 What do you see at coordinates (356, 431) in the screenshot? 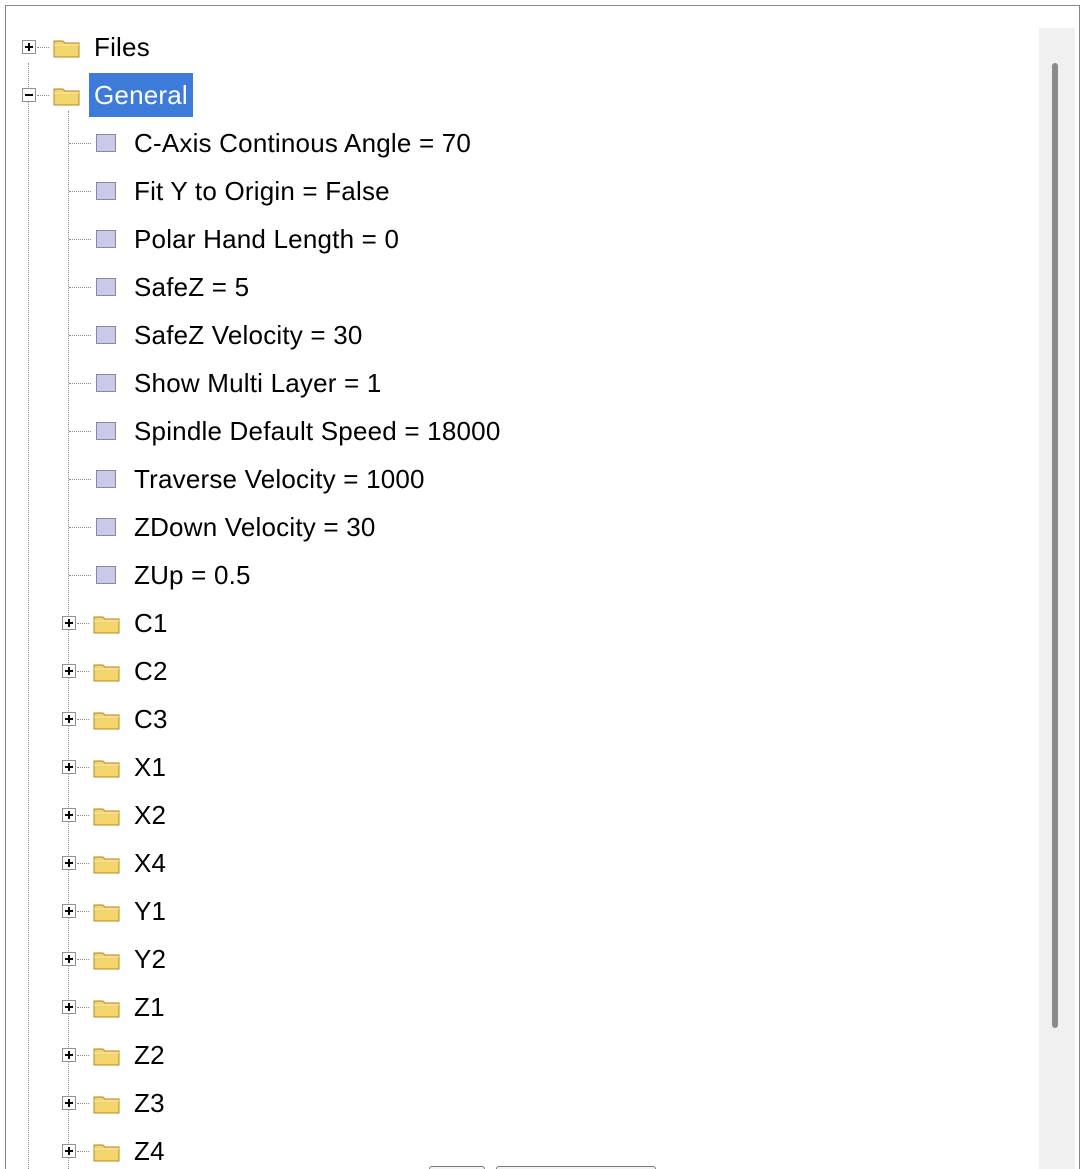
I see `setting-item: Spindle Default Speed = 18000` at bounding box center [356, 431].